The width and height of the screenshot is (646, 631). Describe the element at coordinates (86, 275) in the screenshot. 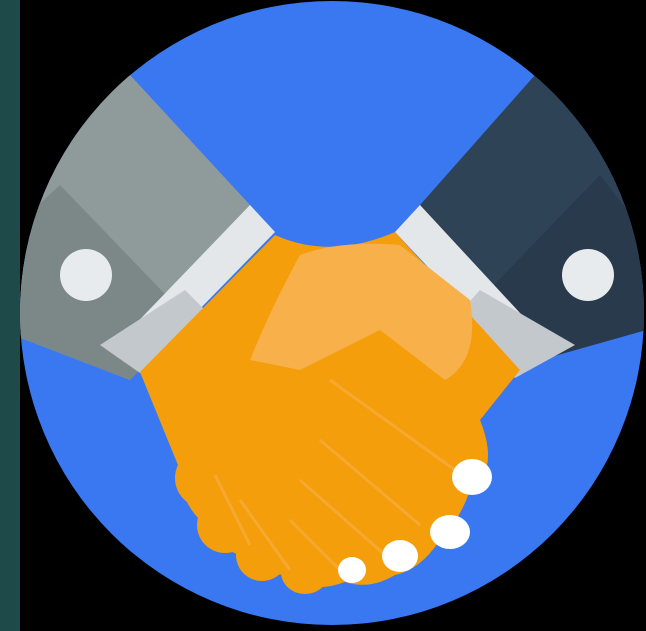

I see `left-cuff-button` at that location.